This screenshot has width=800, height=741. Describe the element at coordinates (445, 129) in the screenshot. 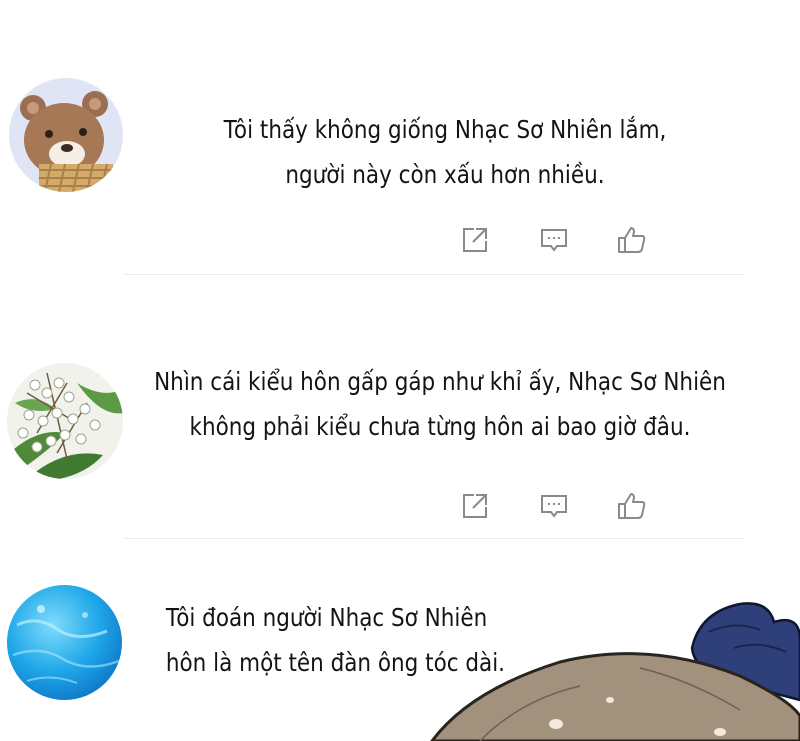

I see `comment-line: Tôi thấy không giống Nhạc Sơ Nhiên lắm,` at that location.